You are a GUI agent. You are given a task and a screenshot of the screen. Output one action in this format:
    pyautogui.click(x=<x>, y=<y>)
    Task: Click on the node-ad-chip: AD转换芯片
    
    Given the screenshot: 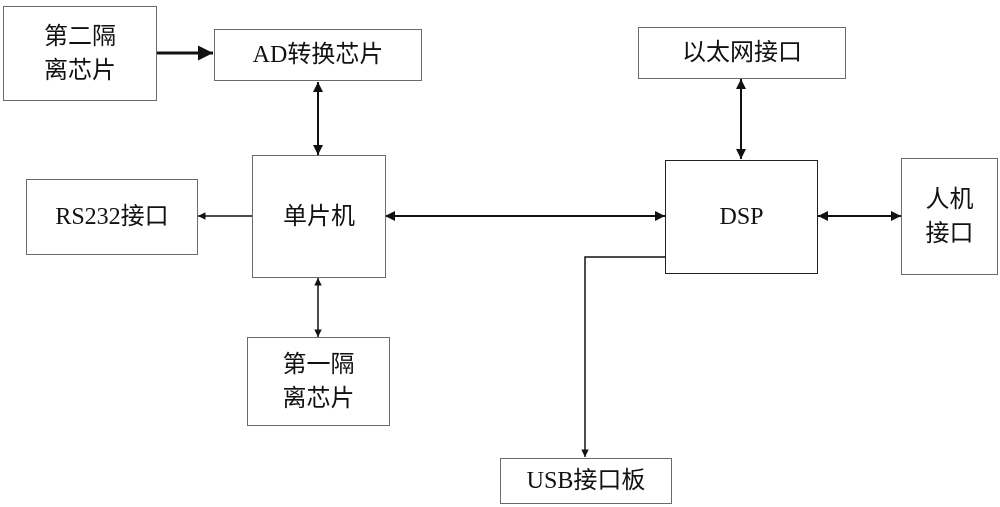 What is the action you would take?
    pyautogui.click(x=318, y=55)
    